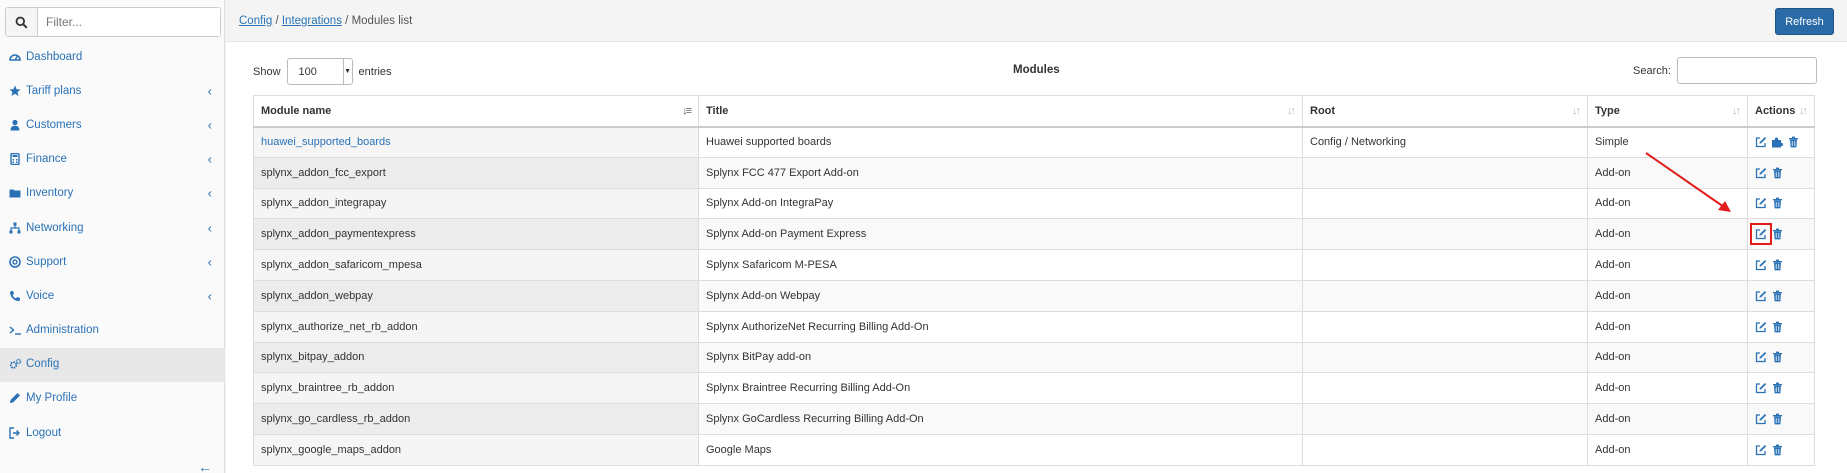 The height and width of the screenshot is (473, 1847). Describe the element at coordinates (1613, 203) in the screenshot. I see `cell-type-text: Add-on` at that location.